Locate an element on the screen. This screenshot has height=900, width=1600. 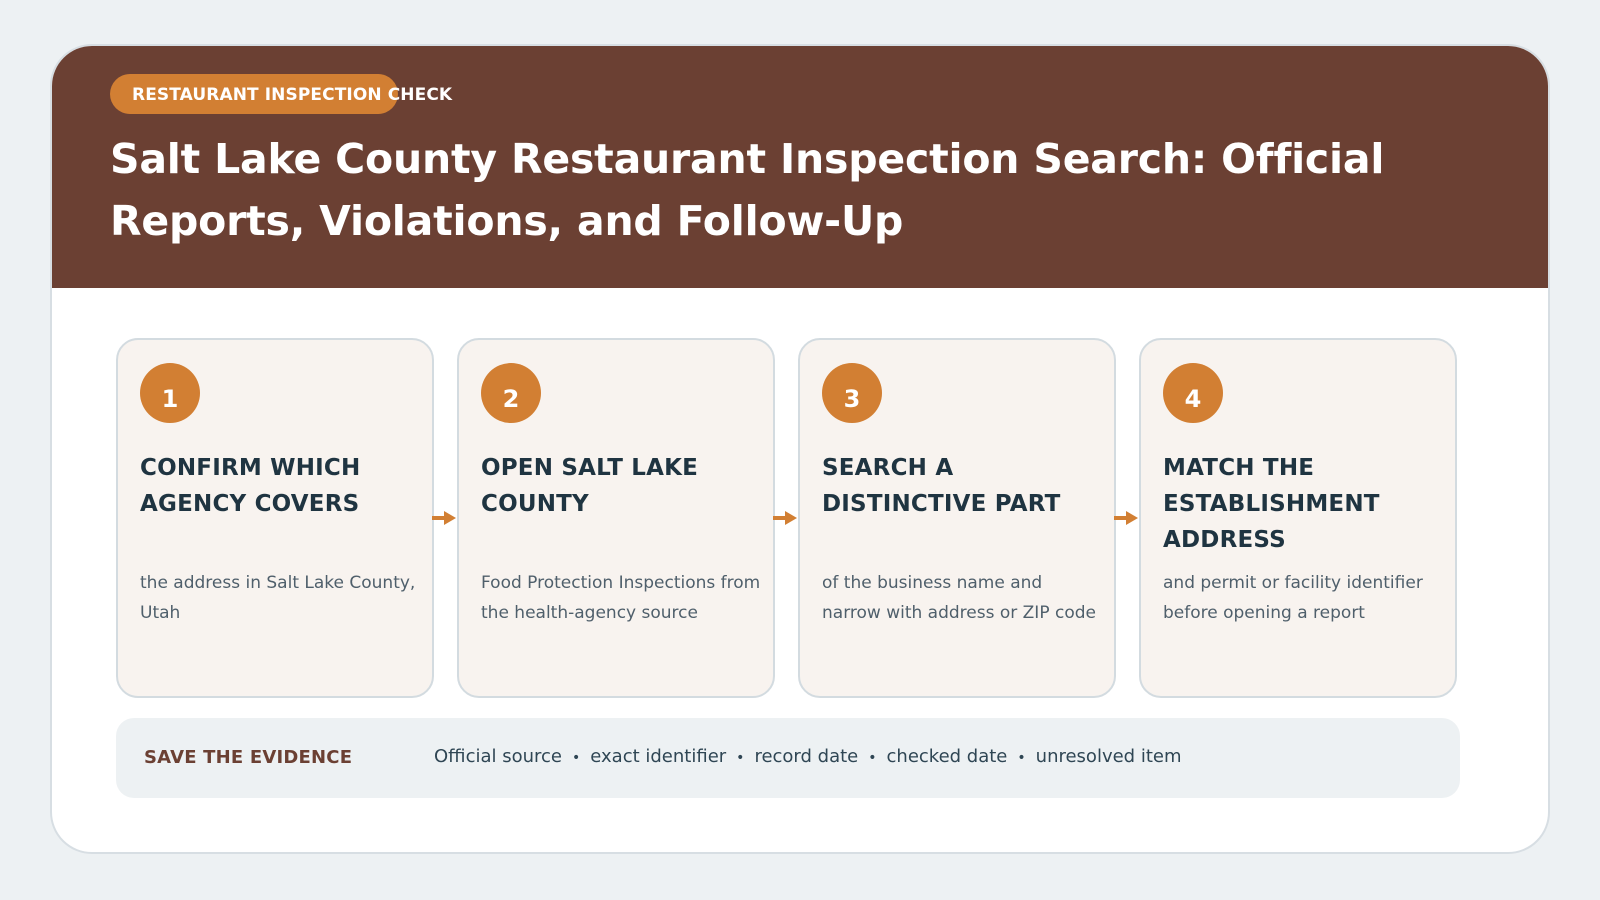
step-number: 4 is located at coordinates (1193, 399).